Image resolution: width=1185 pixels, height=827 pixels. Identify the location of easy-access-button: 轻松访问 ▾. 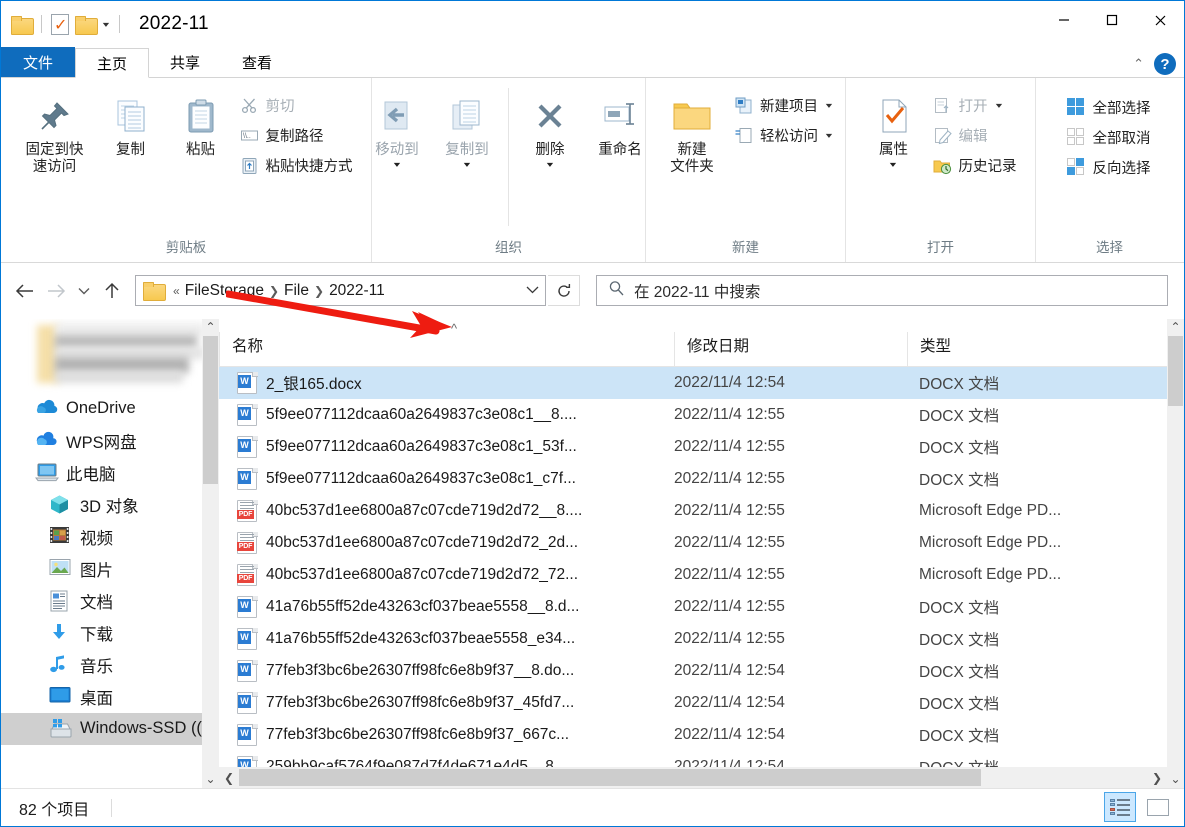
(783, 135).